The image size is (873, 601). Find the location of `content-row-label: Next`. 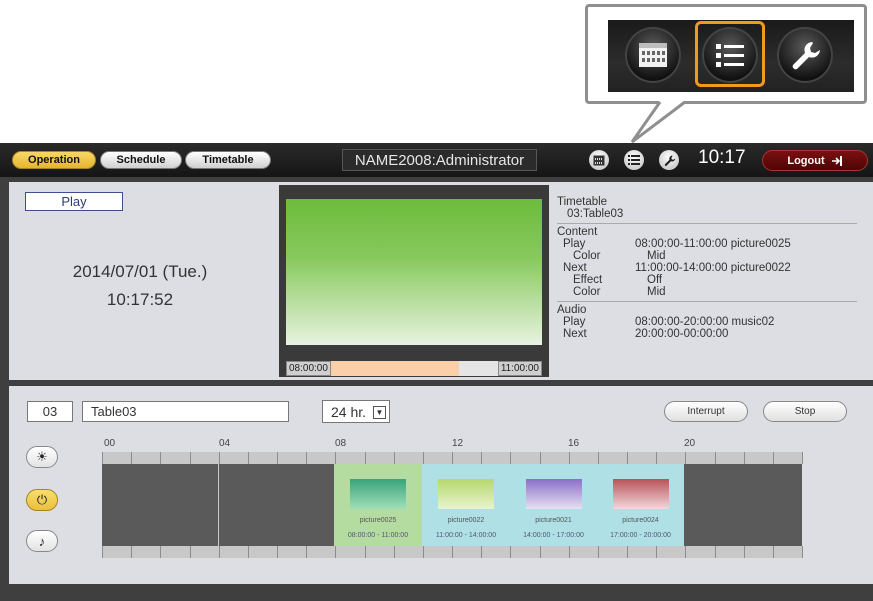

content-row-label: Next is located at coordinates (575, 268).